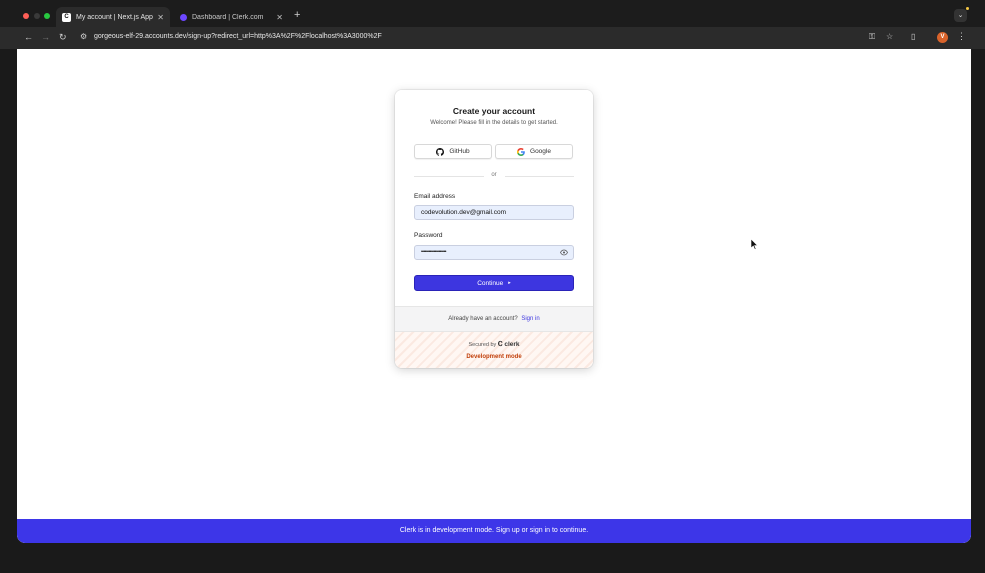 Image resolution: width=985 pixels, height=573 pixels. What do you see at coordinates (494, 175) in the screenshot?
I see `divider-or: or` at bounding box center [494, 175].